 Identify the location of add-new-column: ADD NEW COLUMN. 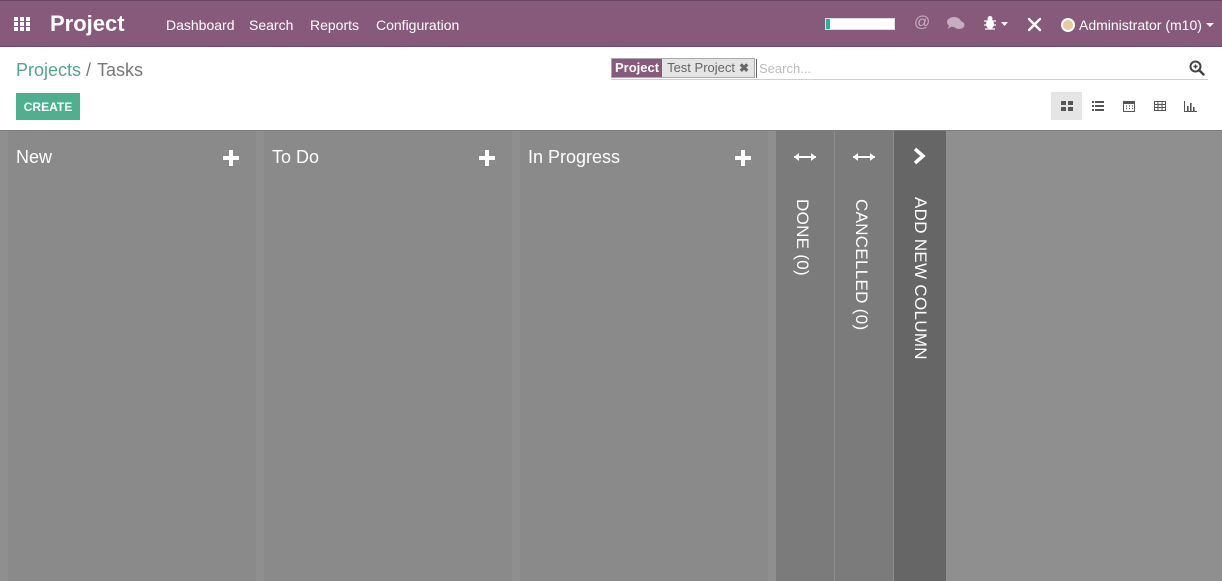
(920, 356).